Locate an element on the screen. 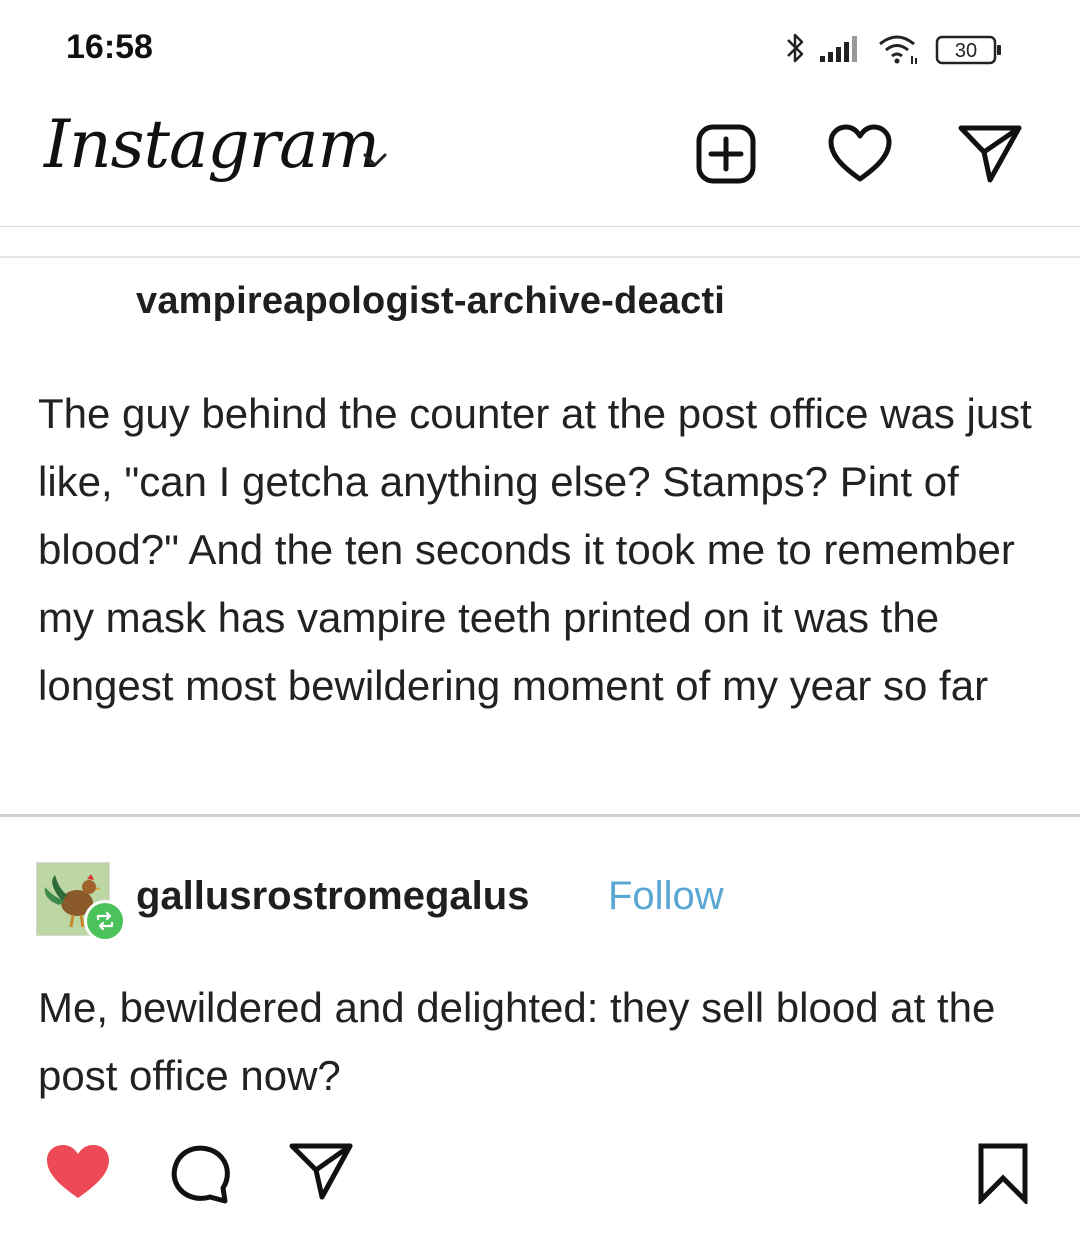 The height and width of the screenshot is (1242, 1080). heart-icon is located at coordinates (860, 153).